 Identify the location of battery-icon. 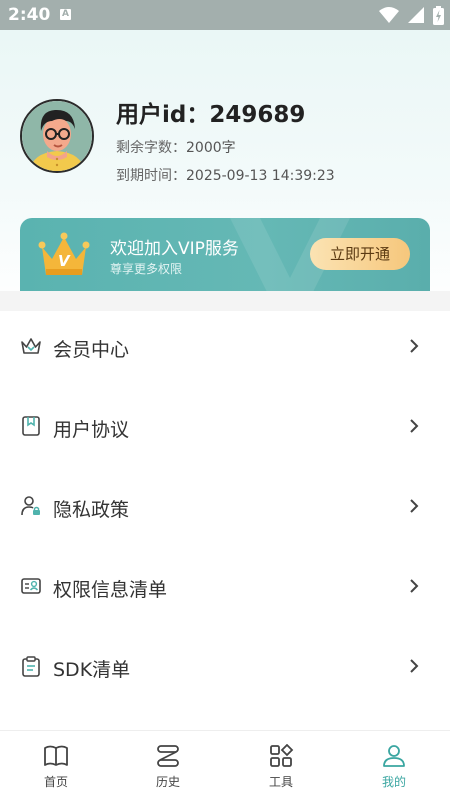
(438, 15).